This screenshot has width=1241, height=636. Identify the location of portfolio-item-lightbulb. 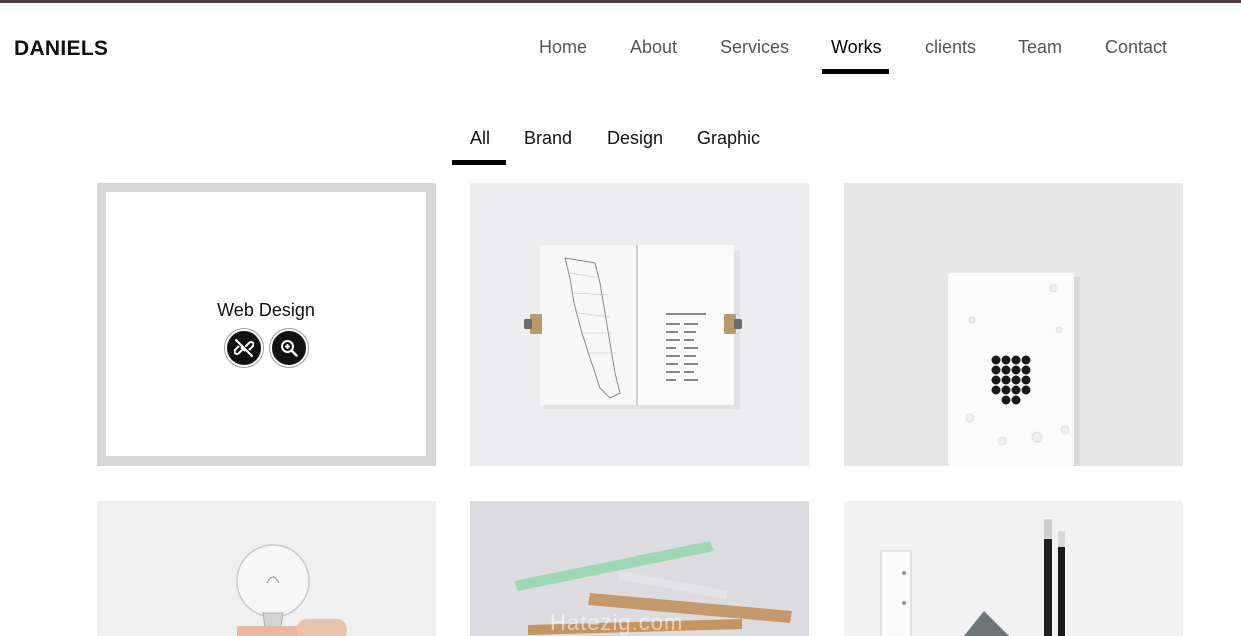
(266, 568).